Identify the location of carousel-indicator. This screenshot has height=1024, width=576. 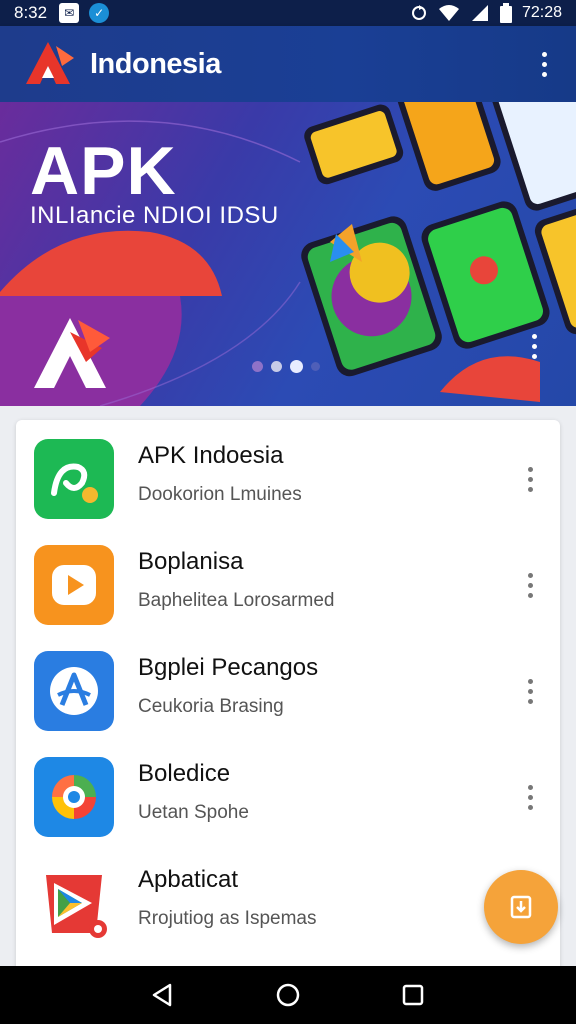
(286, 366).